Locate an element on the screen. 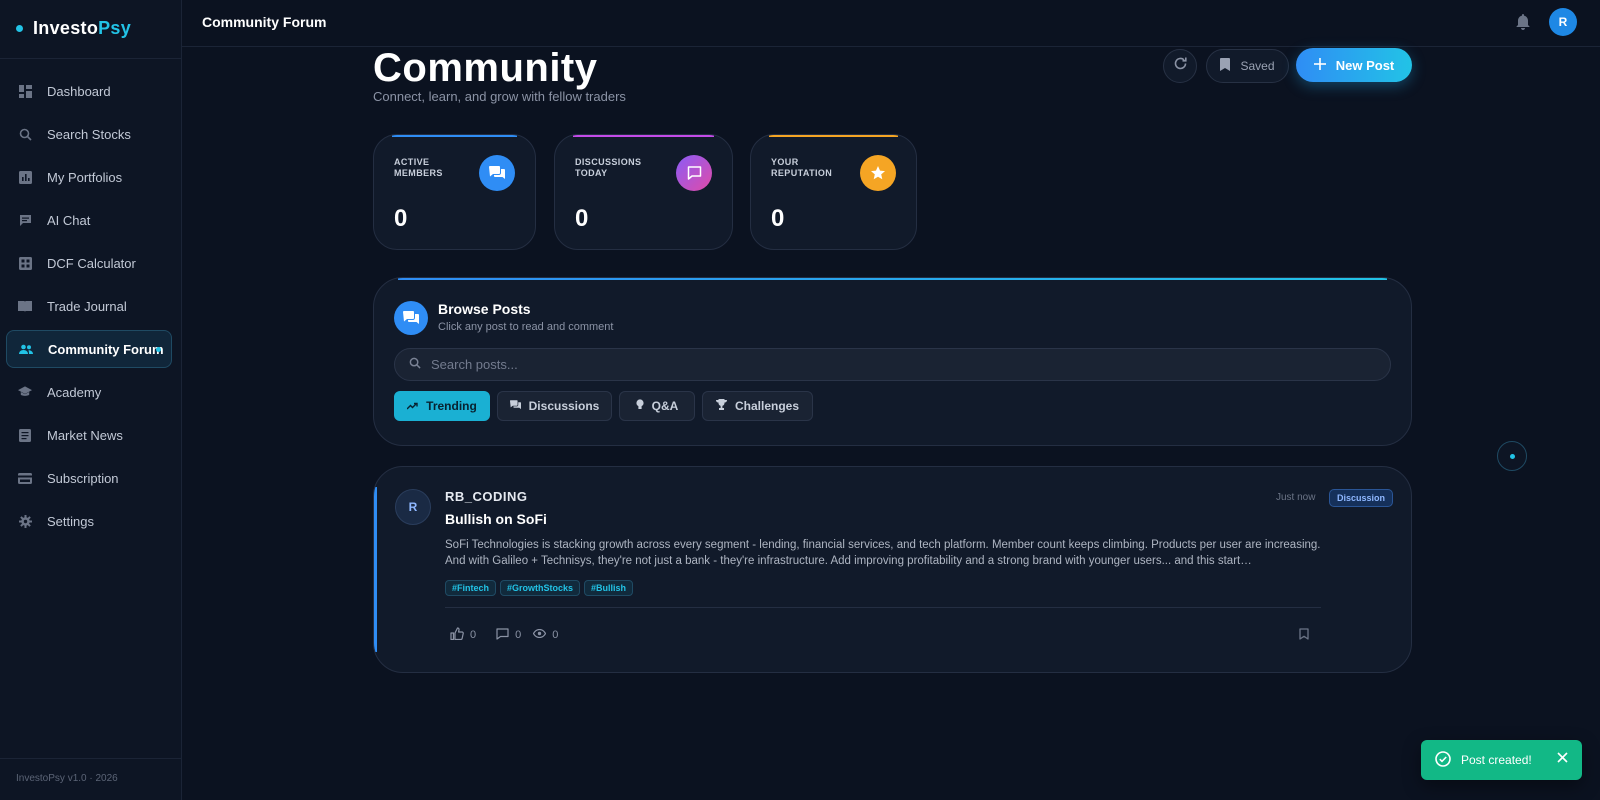 This screenshot has height=800, width=1600. sidebar-item-market-news: Market News is located at coordinates (89, 435).